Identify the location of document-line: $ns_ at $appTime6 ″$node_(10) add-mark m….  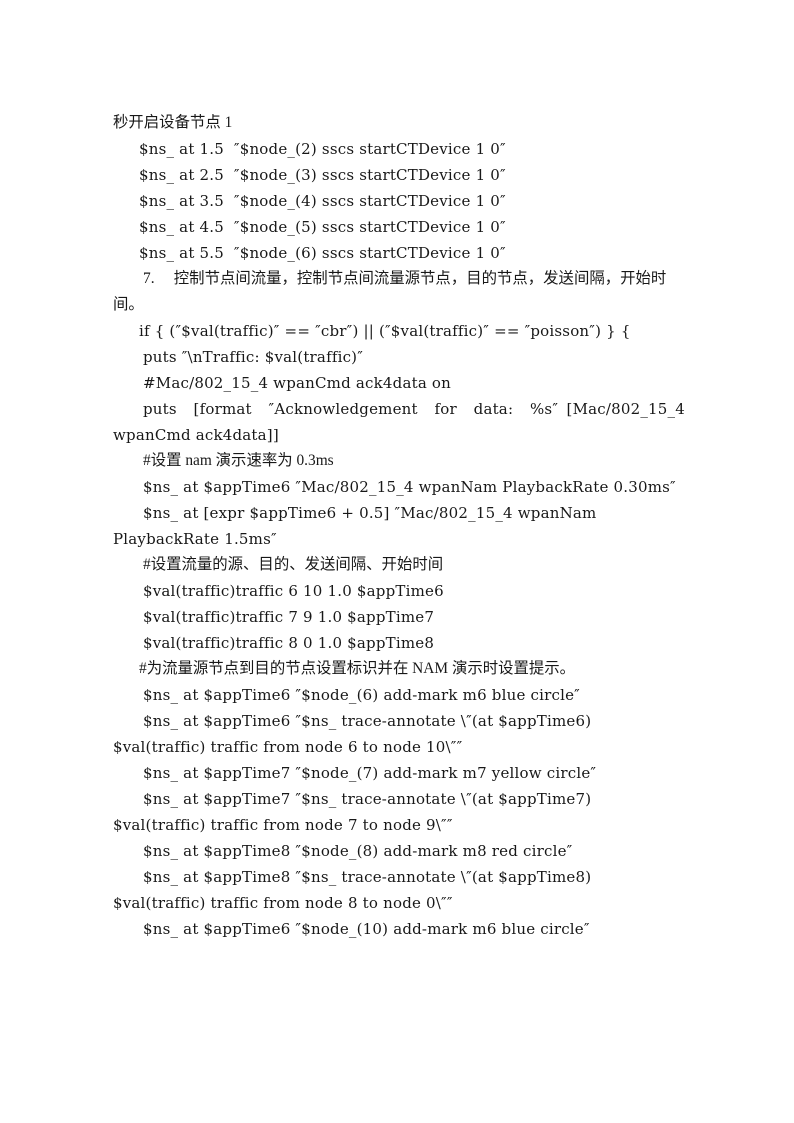
(366, 929).